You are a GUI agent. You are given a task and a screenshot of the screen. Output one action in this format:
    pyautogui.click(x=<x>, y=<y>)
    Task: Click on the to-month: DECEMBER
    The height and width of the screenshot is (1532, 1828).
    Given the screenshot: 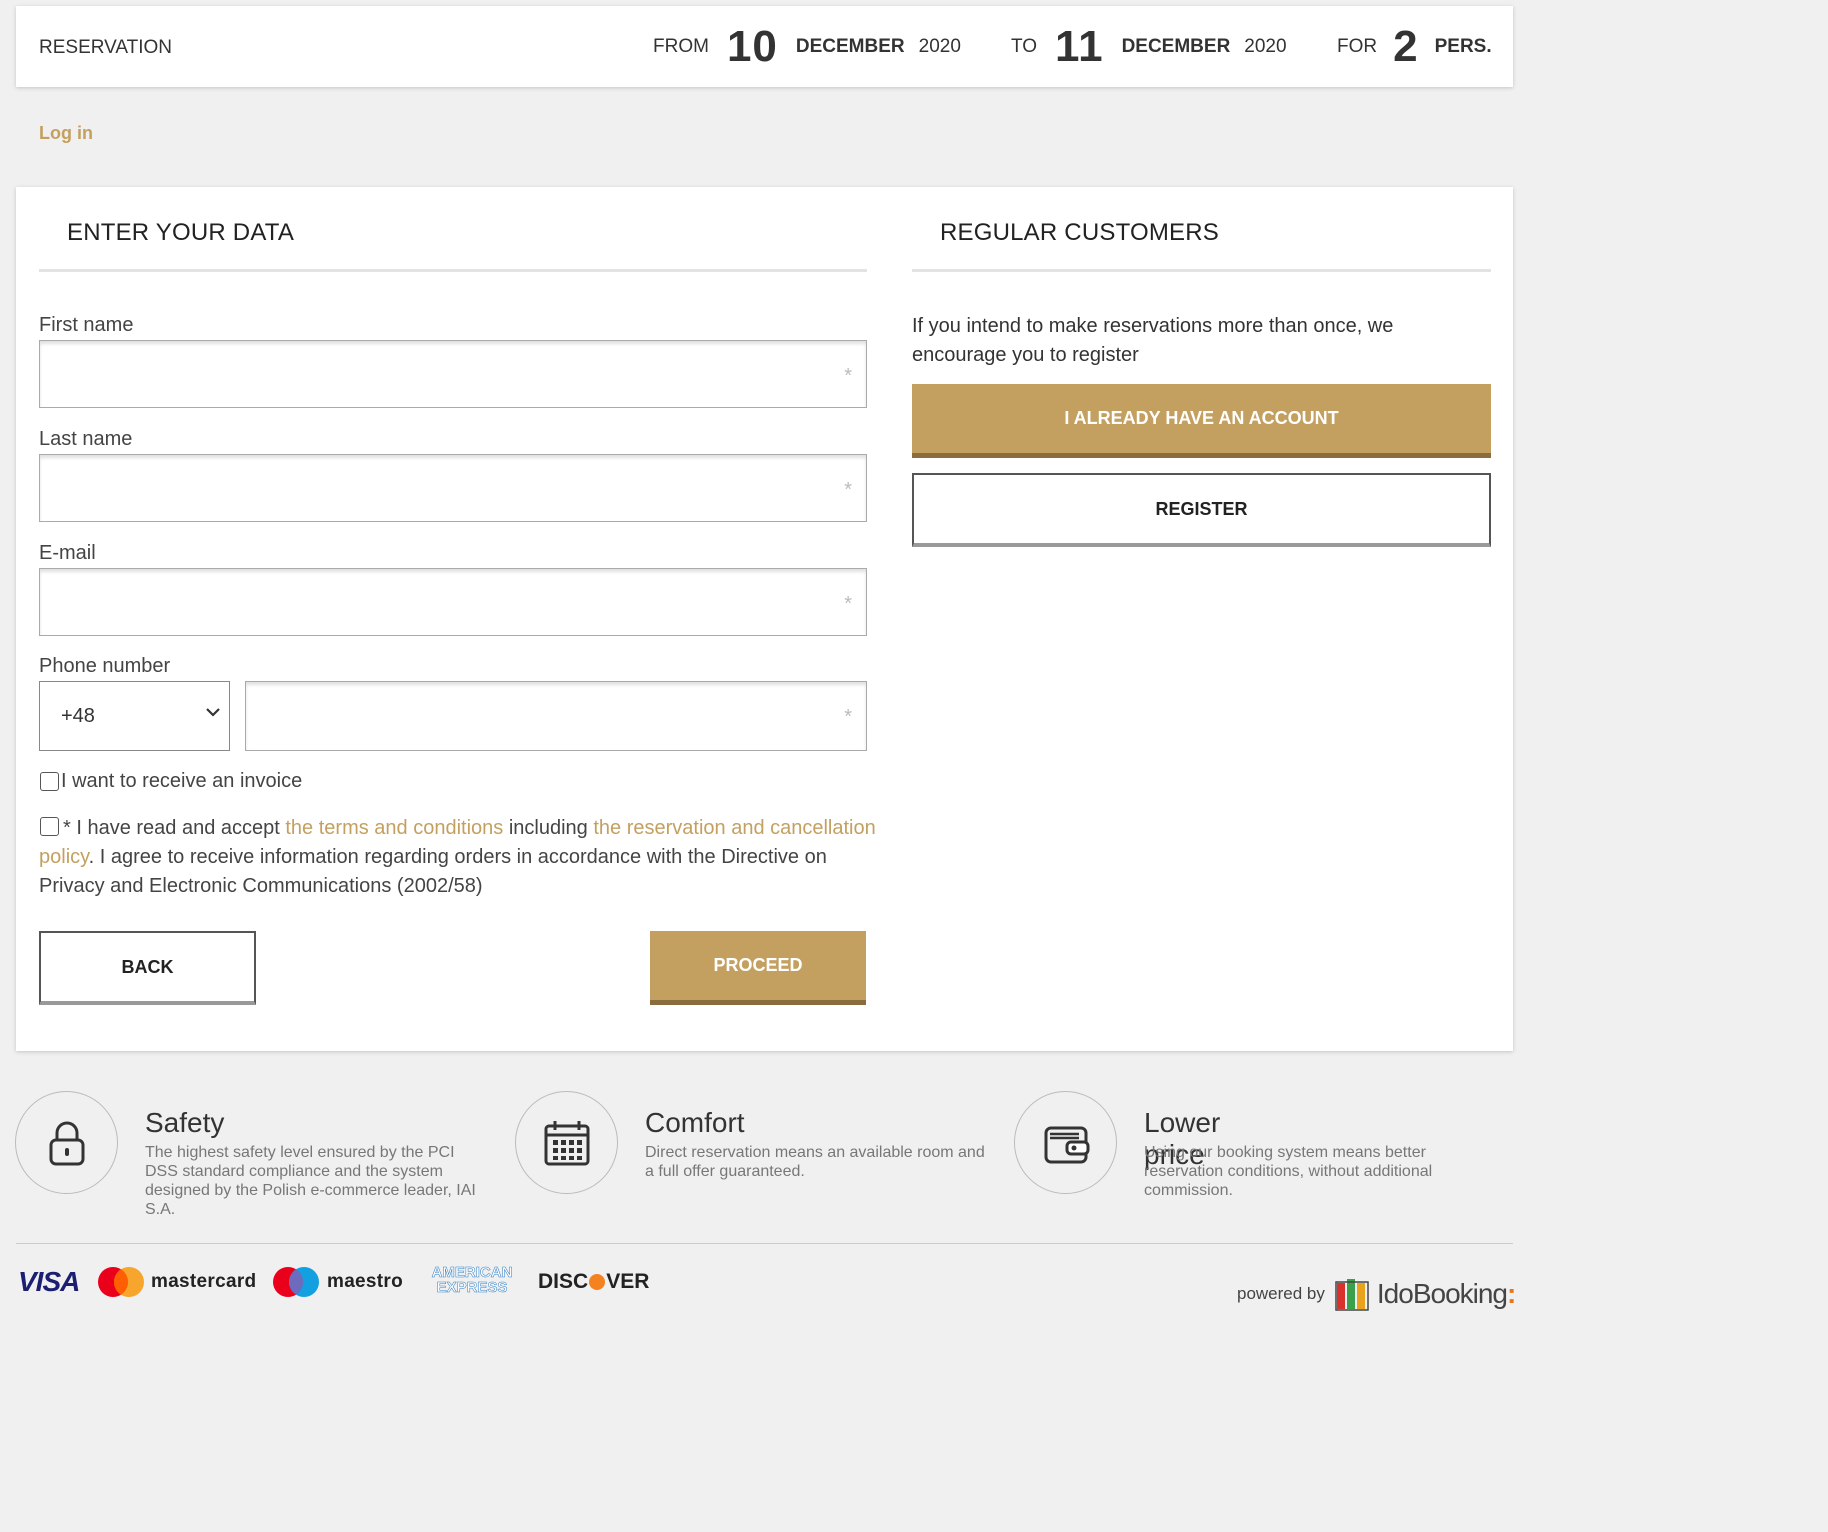 What is the action you would take?
    pyautogui.click(x=1176, y=46)
    